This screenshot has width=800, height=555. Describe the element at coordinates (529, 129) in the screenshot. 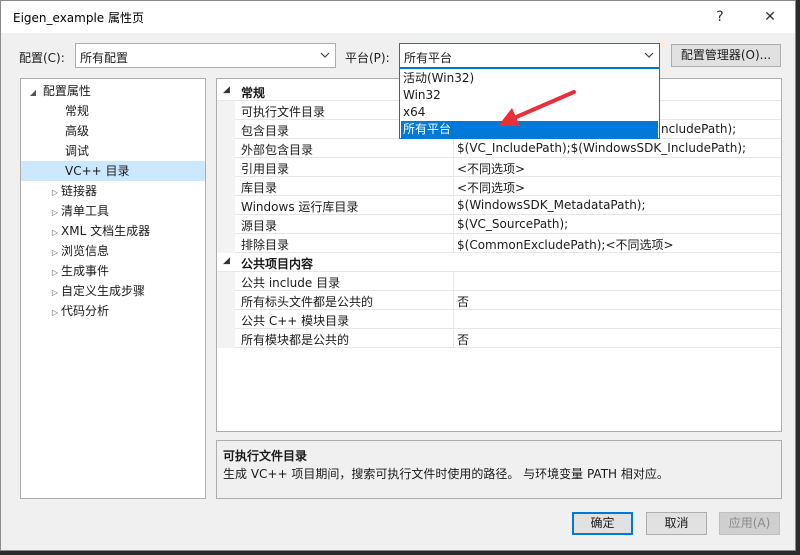

I see `platform-option-all-platforms: 所有平台` at that location.